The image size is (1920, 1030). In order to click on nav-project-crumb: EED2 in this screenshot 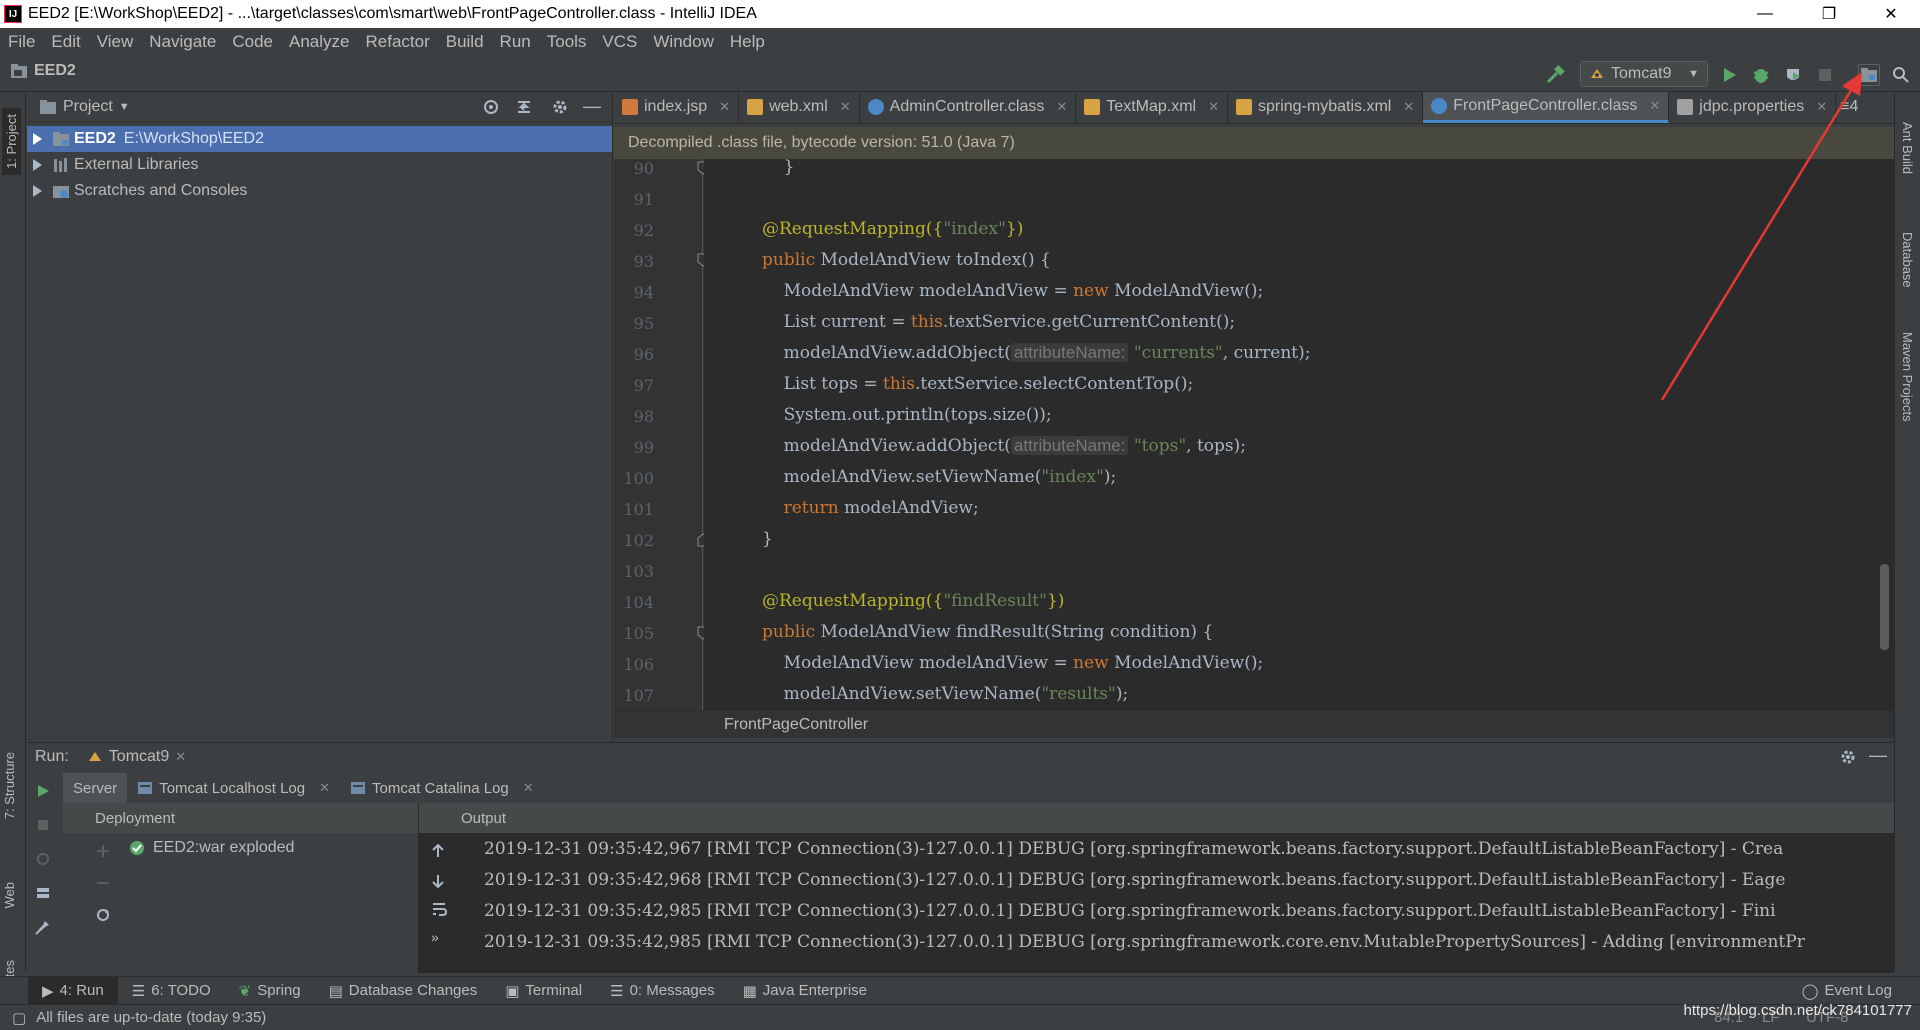, I will do `click(43, 71)`.